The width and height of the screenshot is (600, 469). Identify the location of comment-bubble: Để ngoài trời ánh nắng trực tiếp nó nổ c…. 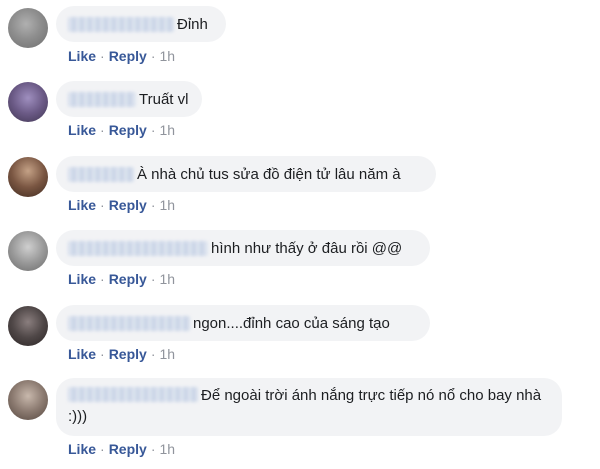
(309, 407).